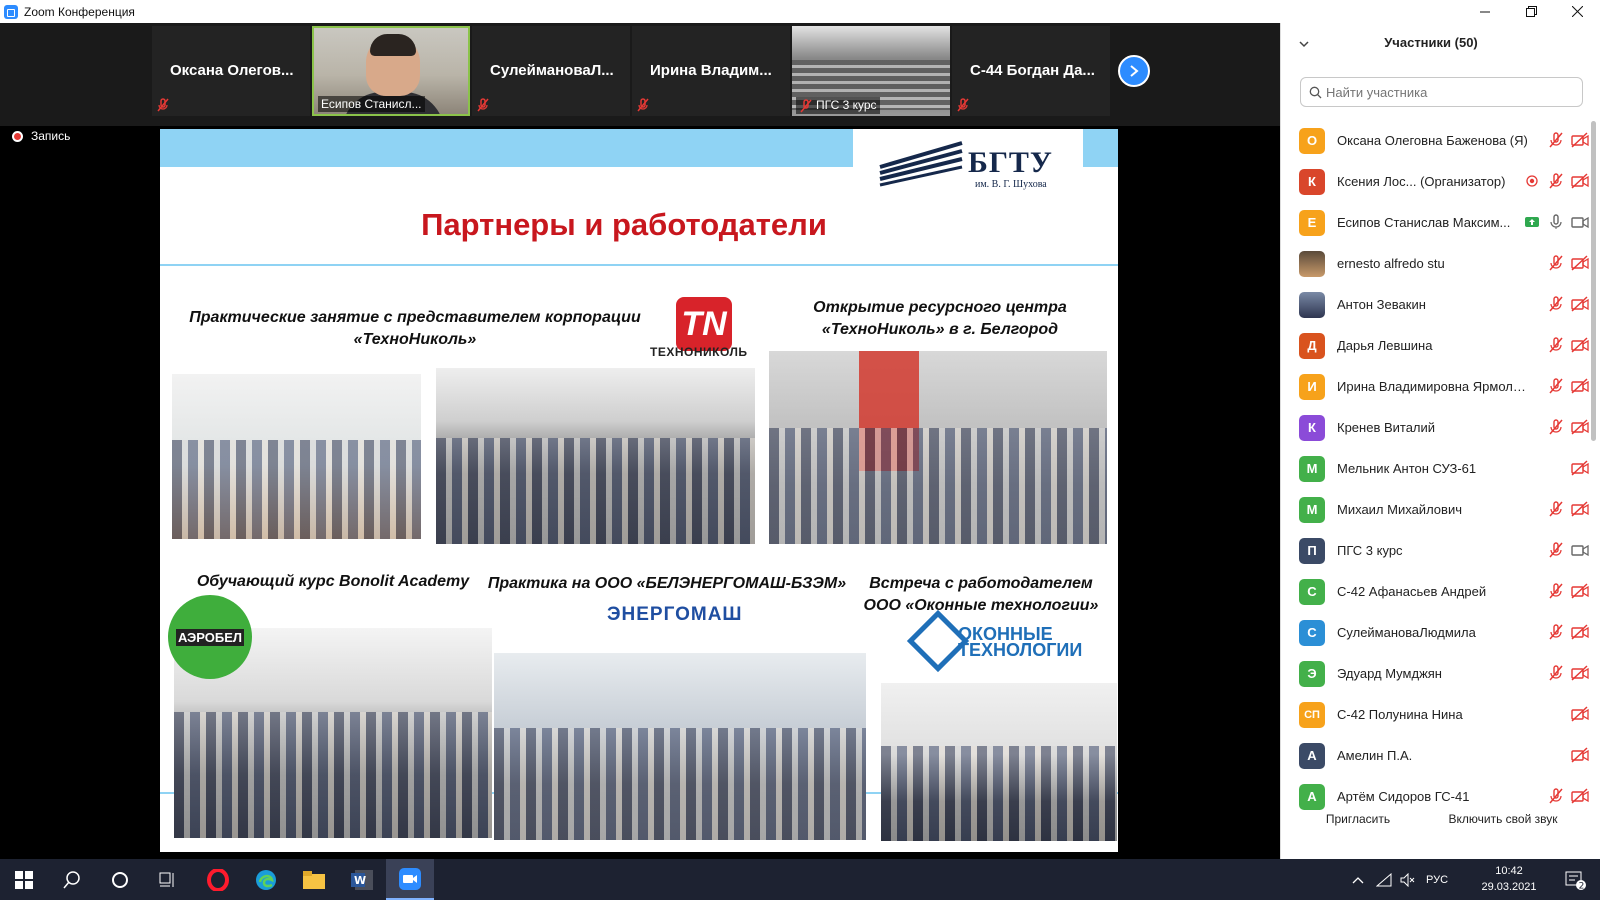  I want to click on participant-name: Мельник Антон СУЗ-61, so click(1407, 468).